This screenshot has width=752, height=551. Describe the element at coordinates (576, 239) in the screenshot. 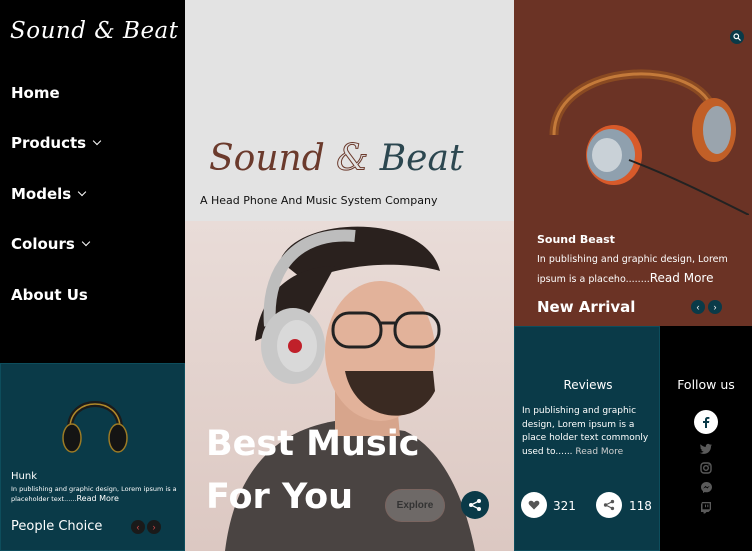

I see `product-name: Sound Beast` at that location.